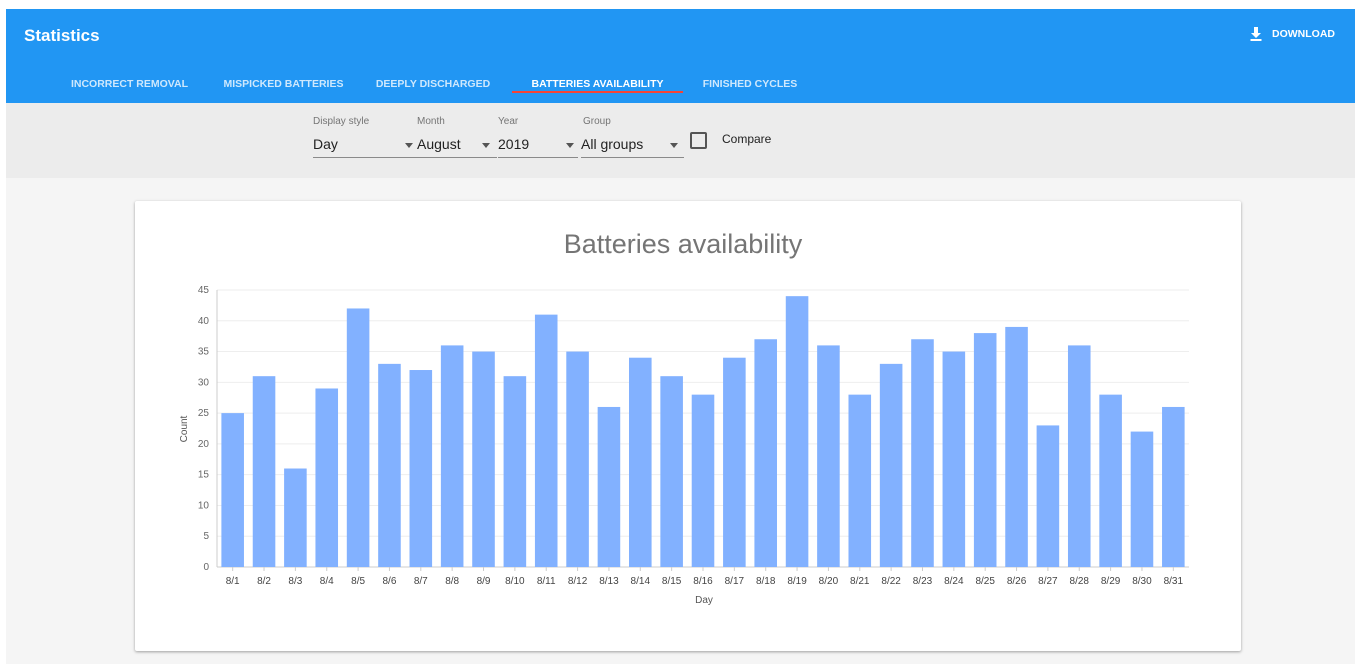 Image resolution: width=1355 pixels, height=664 pixels. Describe the element at coordinates (206, 567) in the screenshot. I see `y-tick-label: 0` at that location.